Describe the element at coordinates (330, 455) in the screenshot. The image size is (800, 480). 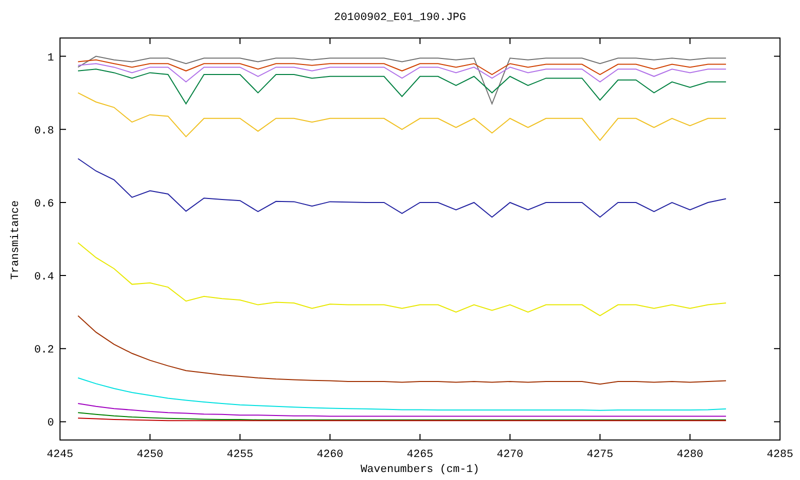
I see `x-tick-label: 4260` at that location.